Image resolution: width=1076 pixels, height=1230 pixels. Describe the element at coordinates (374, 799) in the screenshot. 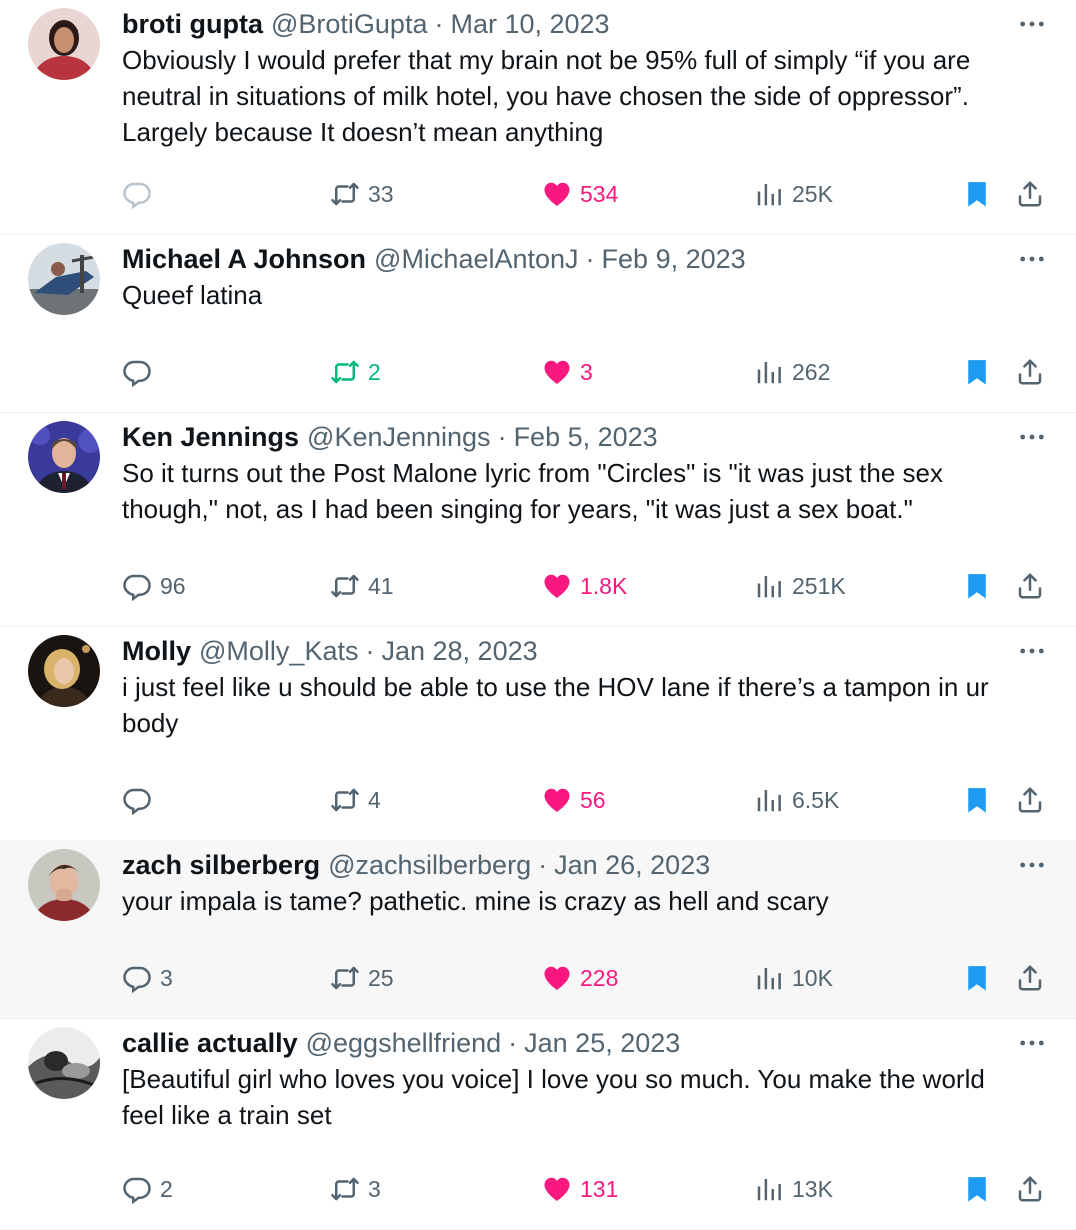

I see `retweets-count: 4` at that location.